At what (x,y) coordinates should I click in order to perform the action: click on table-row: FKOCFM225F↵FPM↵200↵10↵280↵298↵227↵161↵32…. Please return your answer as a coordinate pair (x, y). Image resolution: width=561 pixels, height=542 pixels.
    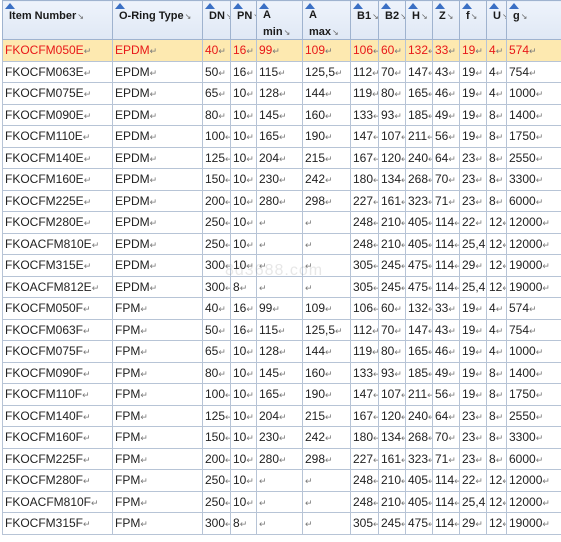
    Looking at the image, I should click on (281, 458).